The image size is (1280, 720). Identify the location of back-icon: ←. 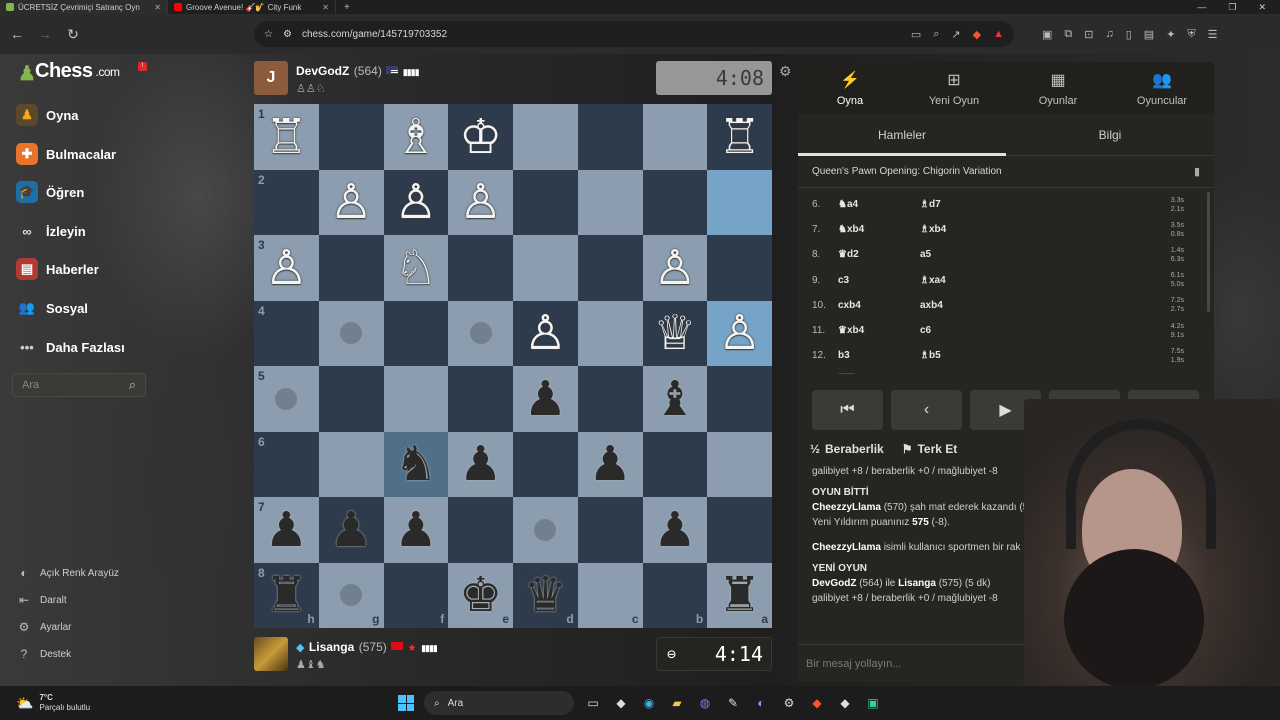
(17, 34).